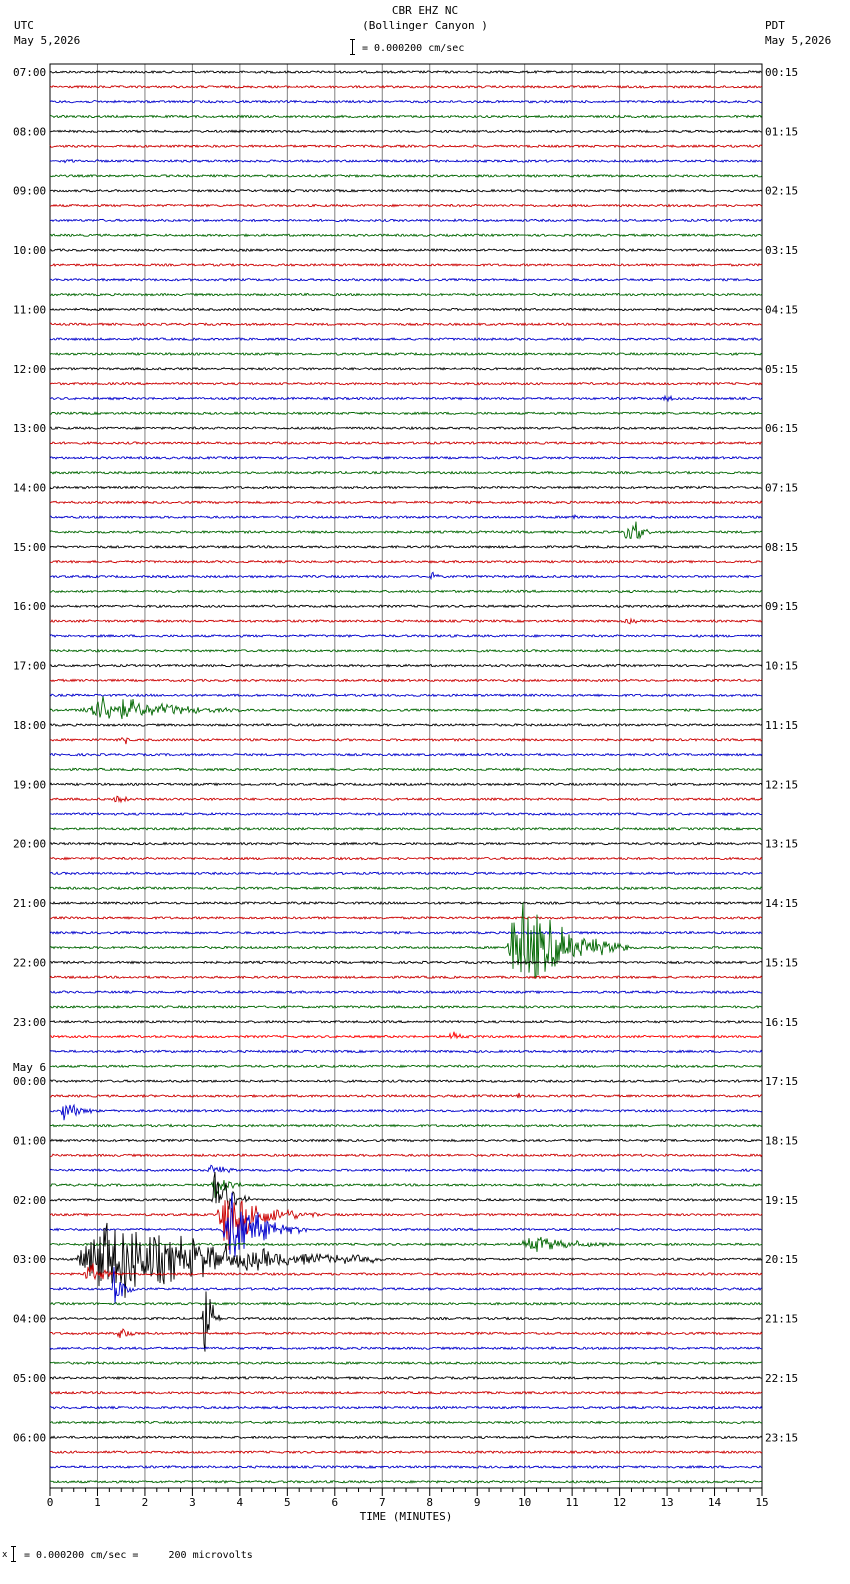  What do you see at coordinates (781, 369) in the screenshot?
I see `right-time-label: 05:15` at bounding box center [781, 369].